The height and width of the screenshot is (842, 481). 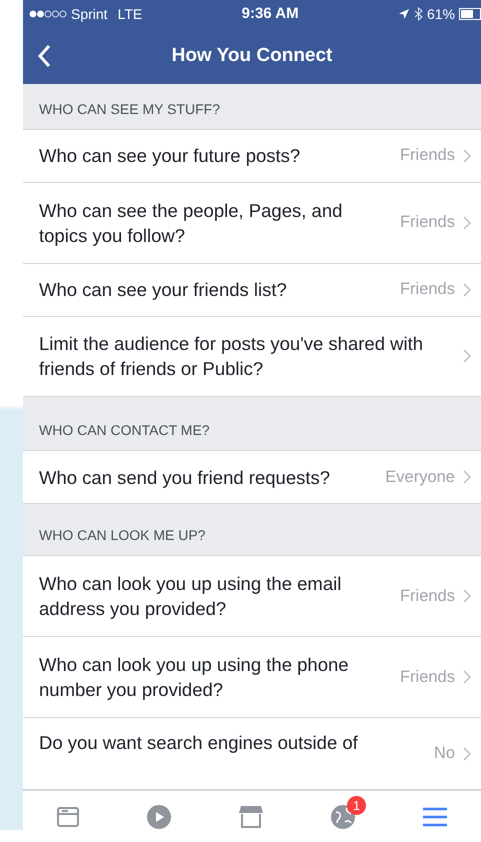 What do you see at coordinates (470, 14) in the screenshot?
I see `battery-icon` at bounding box center [470, 14].